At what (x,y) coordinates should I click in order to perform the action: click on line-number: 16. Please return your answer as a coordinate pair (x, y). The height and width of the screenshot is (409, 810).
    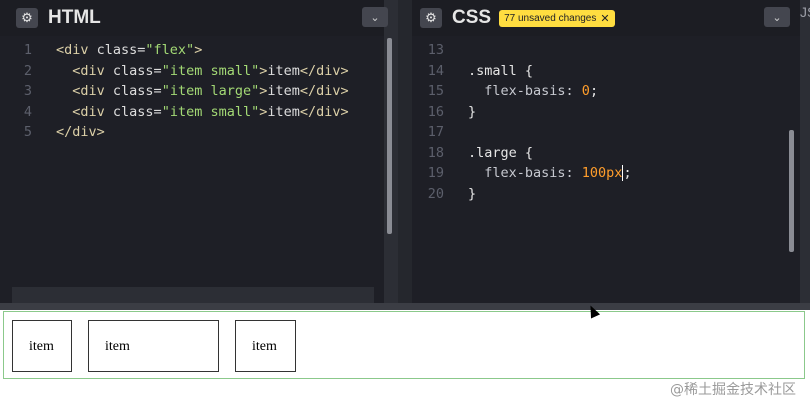
    Looking at the image, I should click on (435, 111).